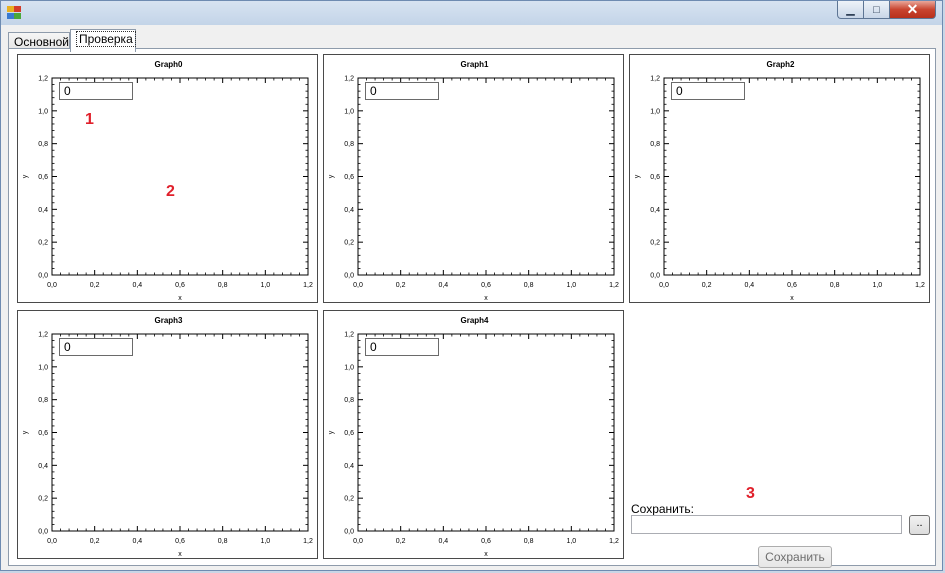 Image resolution: width=945 pixels, height=573 pixels. Describe the element at coordinates (474, 320) in the screenshot. I see `graph-title: Graph4` at that location.